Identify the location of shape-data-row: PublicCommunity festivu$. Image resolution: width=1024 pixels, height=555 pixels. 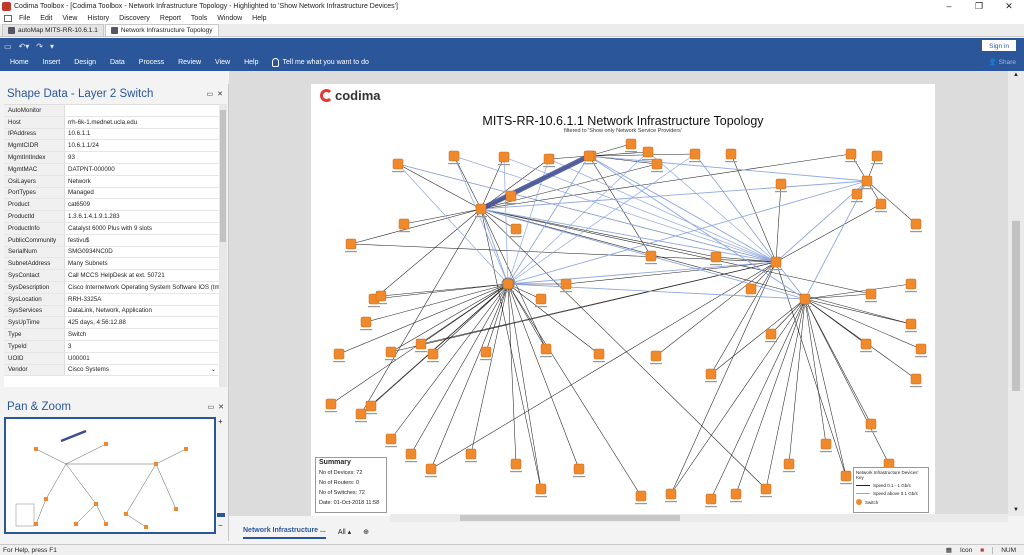
(111, 240).